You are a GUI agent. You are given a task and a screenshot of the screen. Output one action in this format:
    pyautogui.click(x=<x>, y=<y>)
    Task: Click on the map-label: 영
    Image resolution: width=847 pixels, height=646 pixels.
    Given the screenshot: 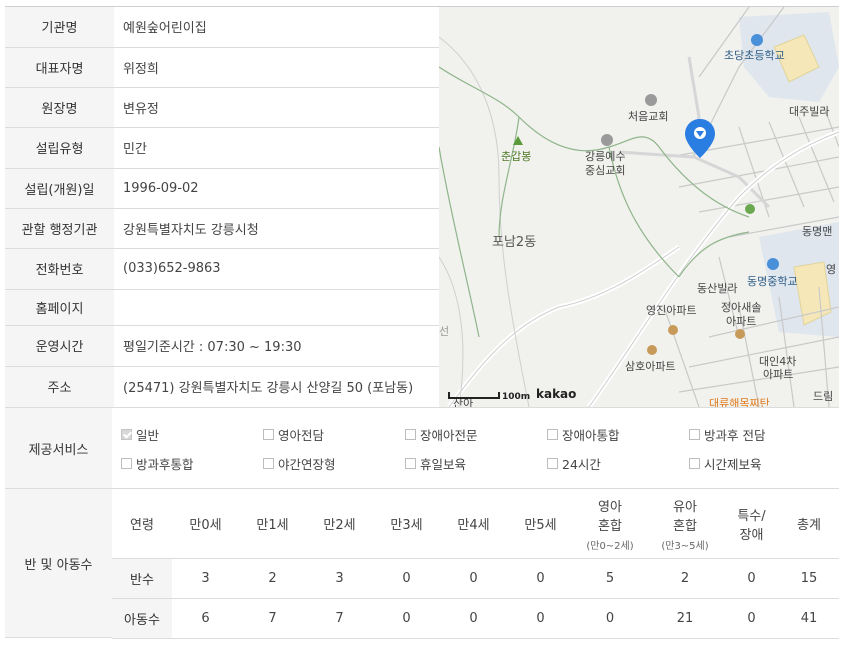 What is the action you would take?
    pyautogui.click(x=831, y=269)
    